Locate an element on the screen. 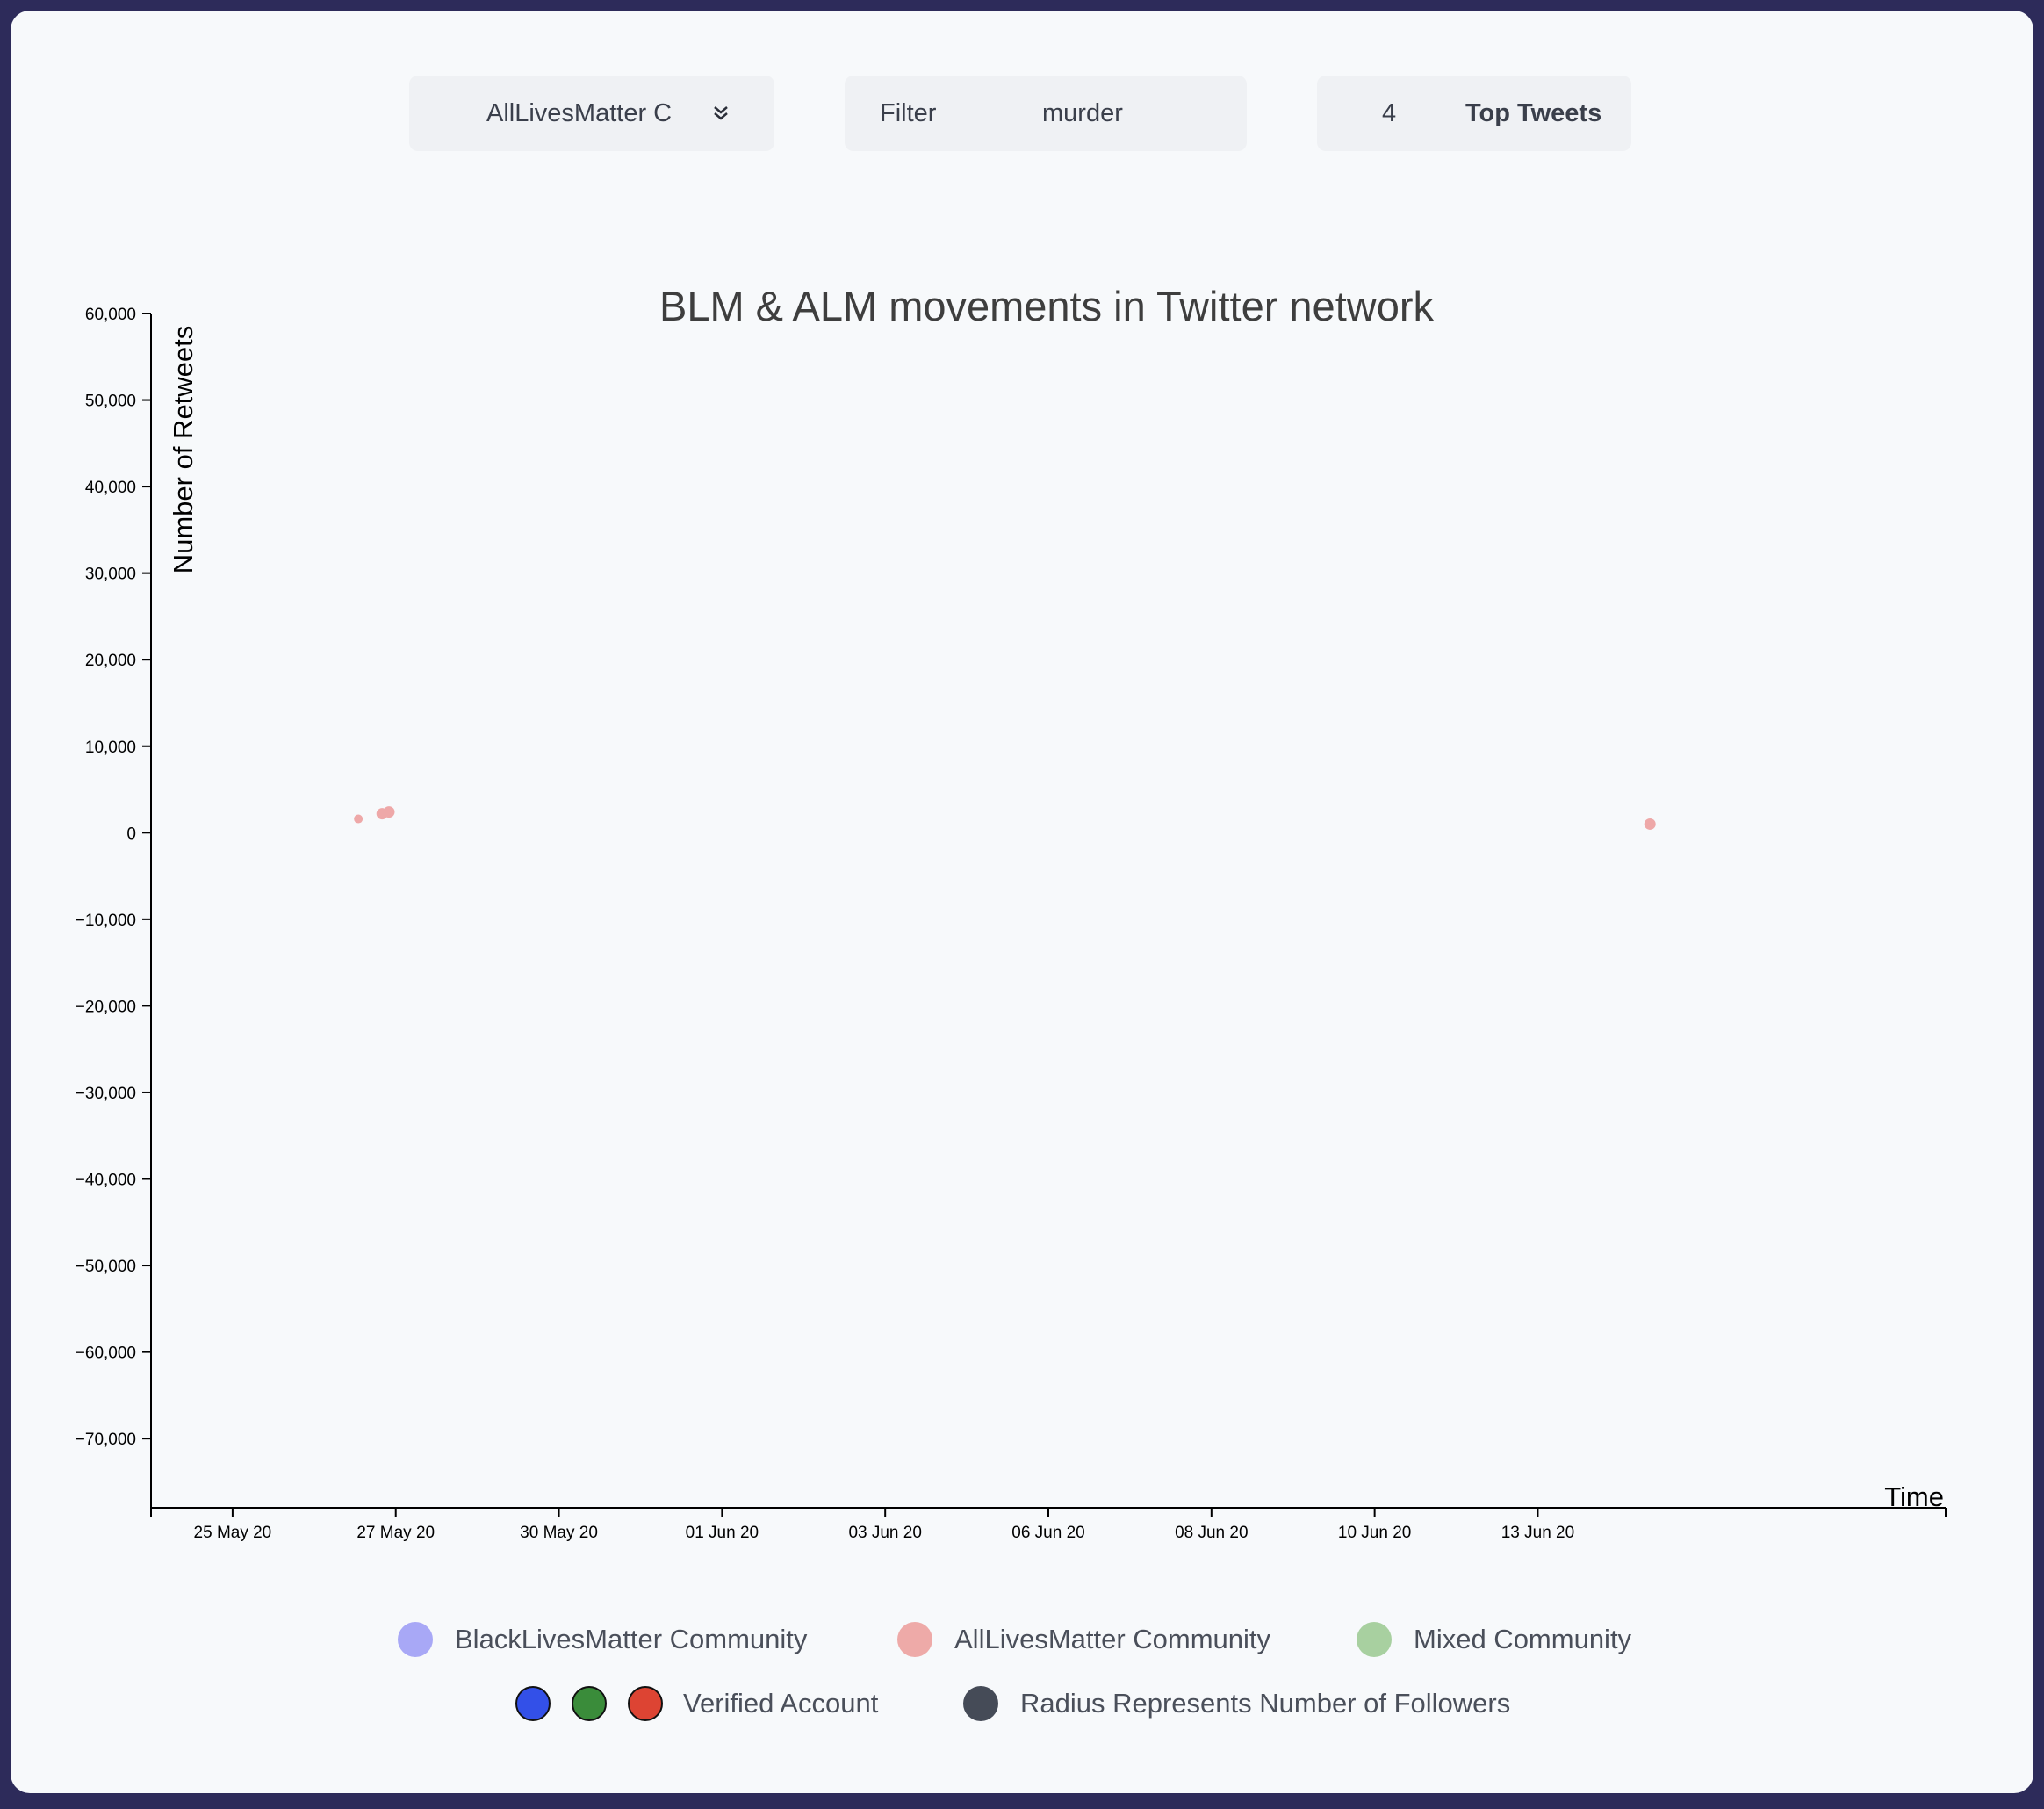 The image size is (2044, 1809). legend-swatch-alm is located at coordinates (914, 1639).